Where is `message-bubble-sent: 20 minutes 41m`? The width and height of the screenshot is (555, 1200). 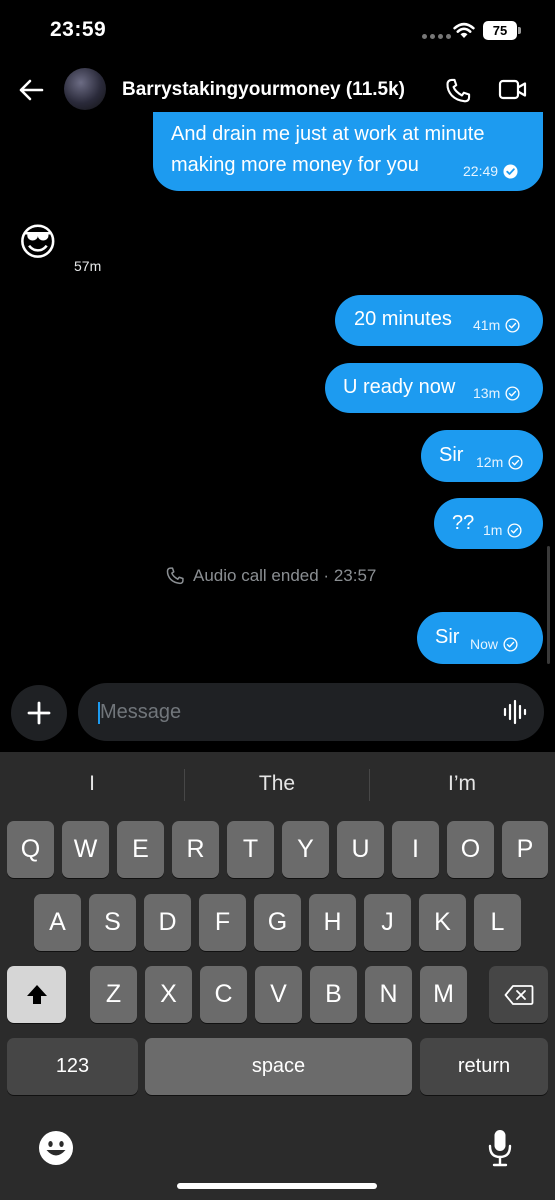
message-bubble-sent: 20 minutes 41m is located at coordinates (439, 320).